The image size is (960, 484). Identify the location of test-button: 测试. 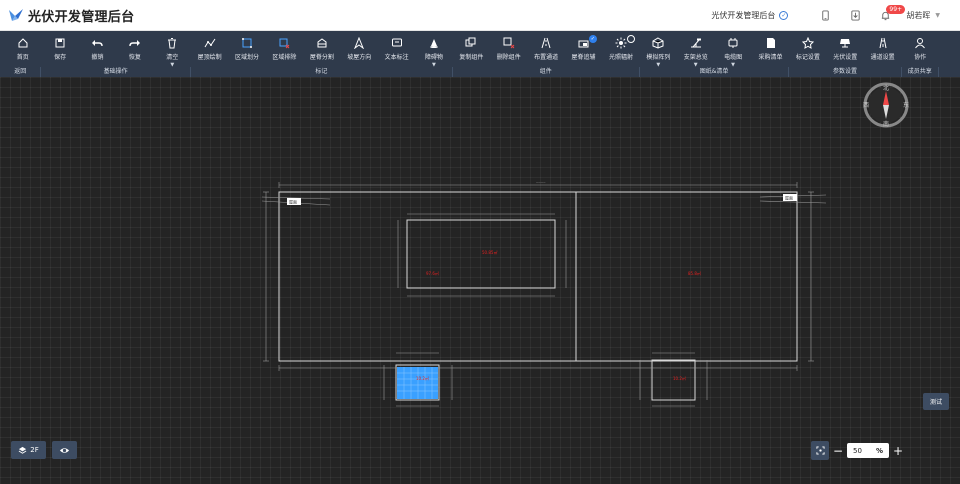
(936, 401).